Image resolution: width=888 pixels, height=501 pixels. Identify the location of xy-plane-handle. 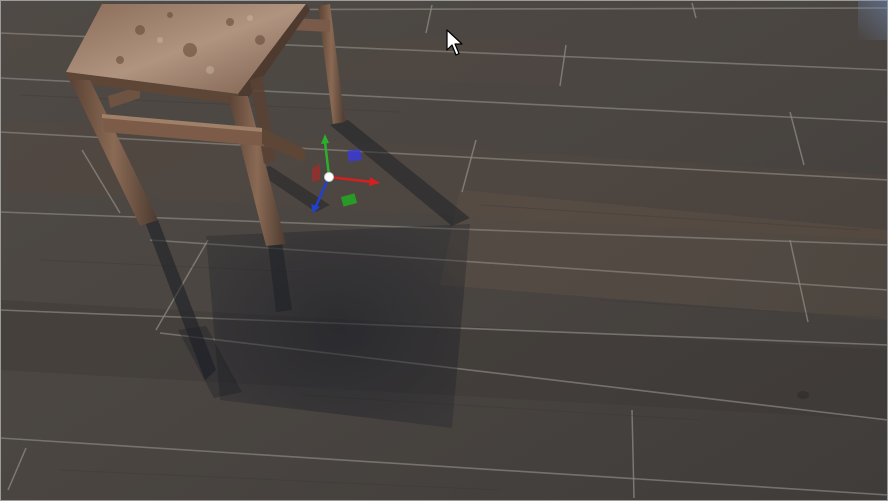
(354, 155).